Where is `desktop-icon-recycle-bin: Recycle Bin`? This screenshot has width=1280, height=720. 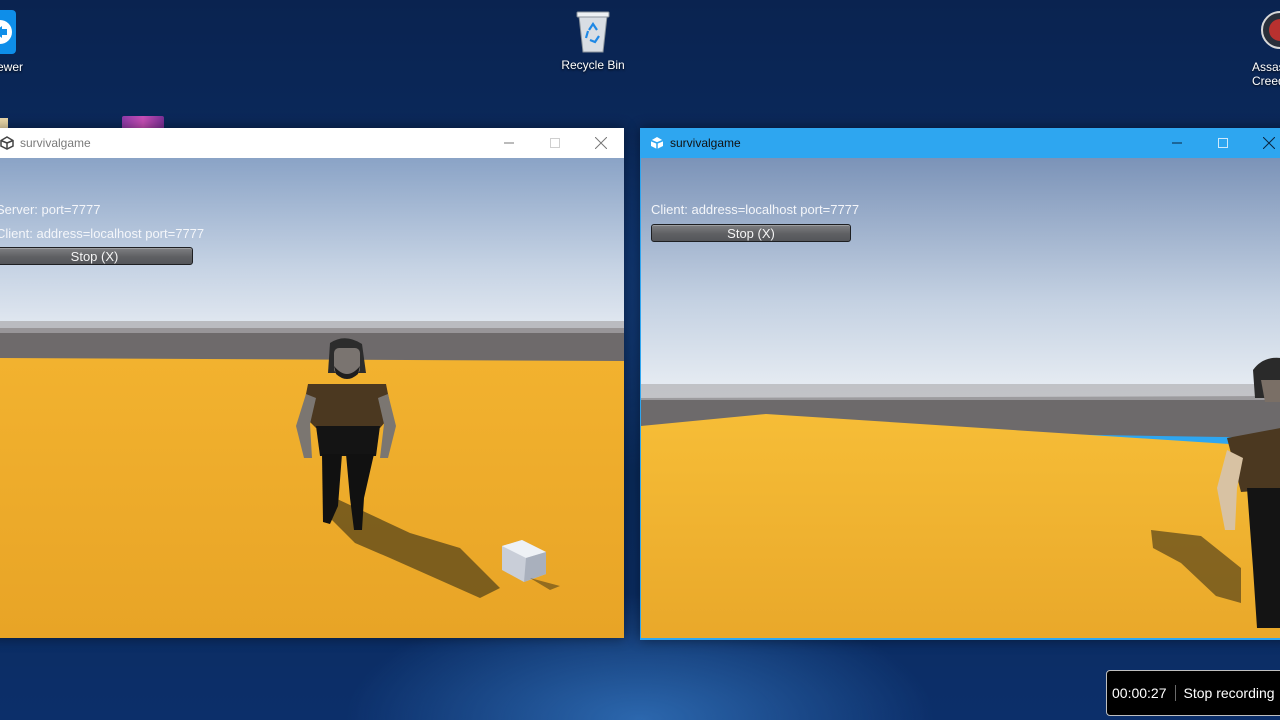 desktop-icon-recycle-bin: Recycle Bin is located at coordinates (593, 40).